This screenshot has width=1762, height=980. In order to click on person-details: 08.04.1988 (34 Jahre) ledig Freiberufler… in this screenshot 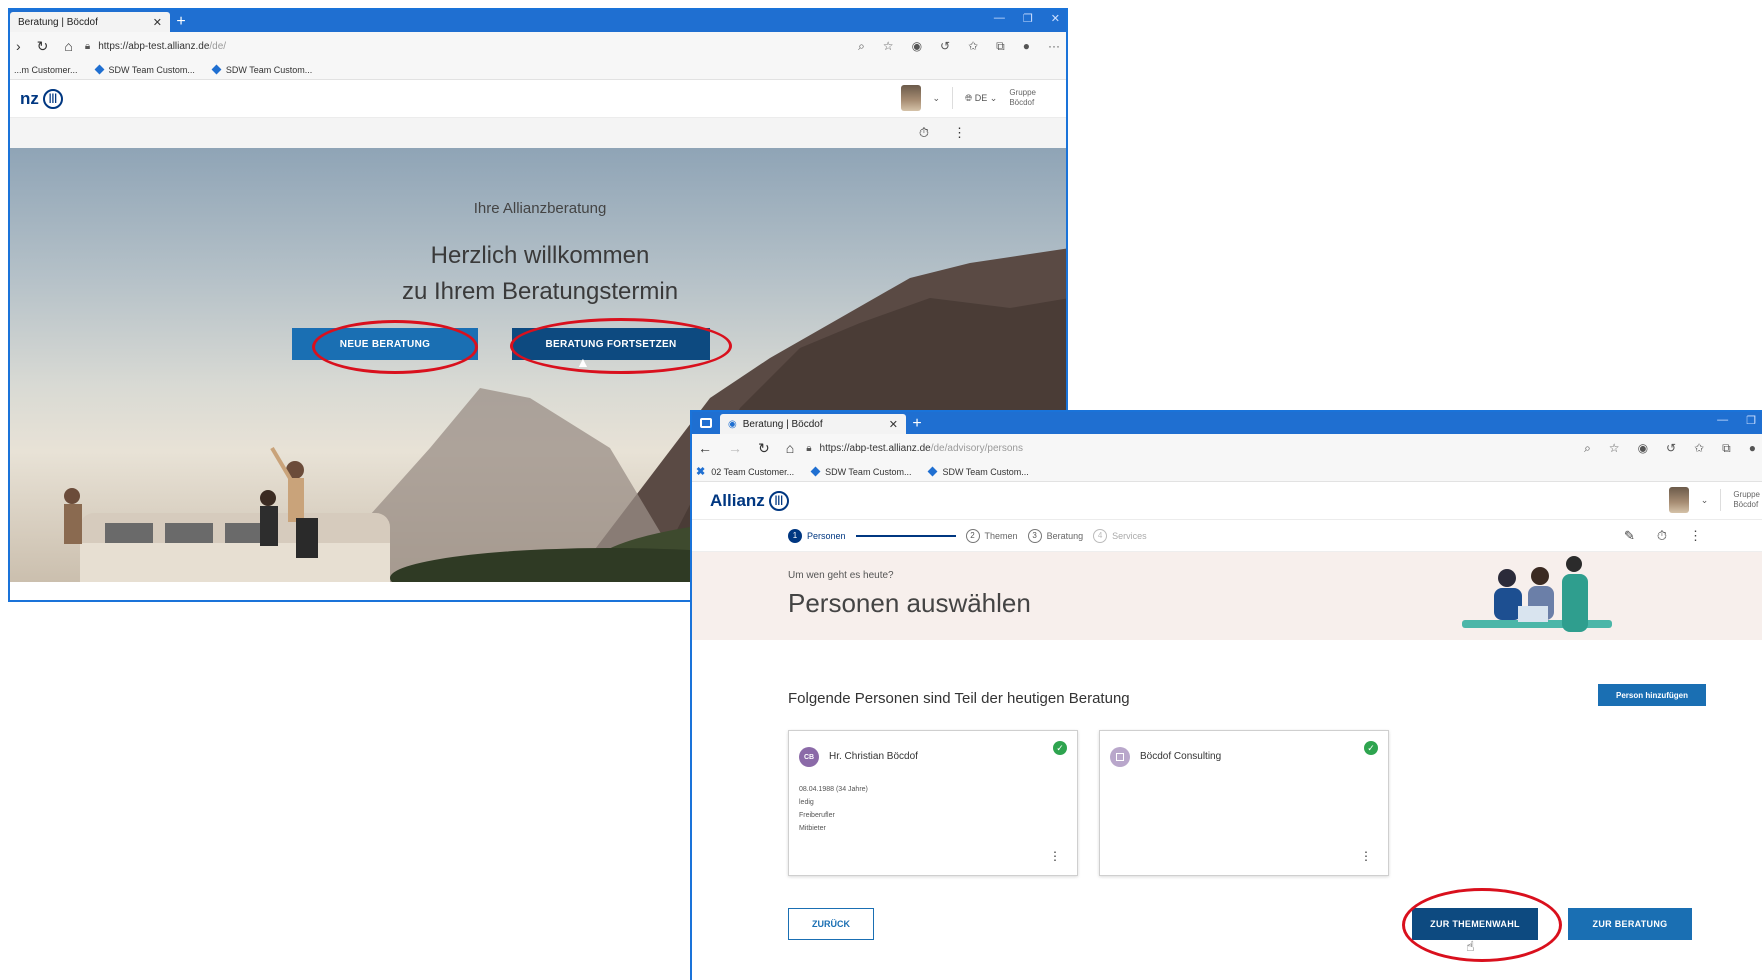, I will do `click(833, 809)`.